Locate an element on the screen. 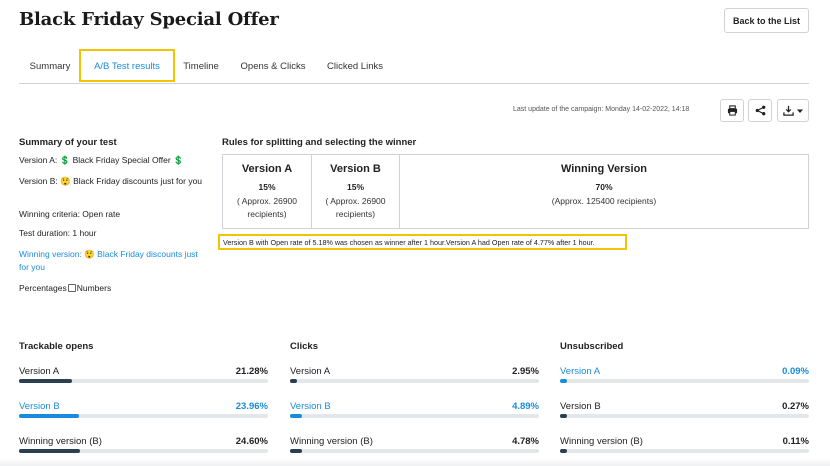 This screenshot has height=466, width=830. download-icon is located at coordinates (788, 110).